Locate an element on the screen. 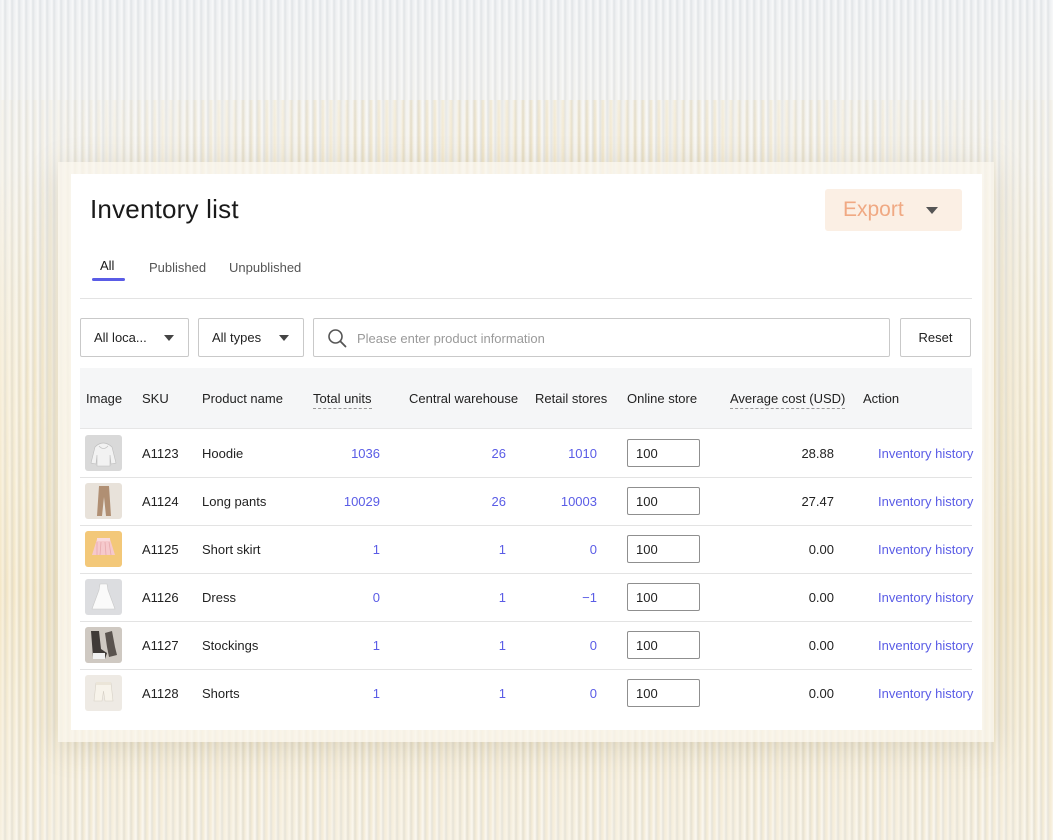 This screenshot has width=1053, height=840. sku-cell: A1128 is located at coordinates (160, 693).